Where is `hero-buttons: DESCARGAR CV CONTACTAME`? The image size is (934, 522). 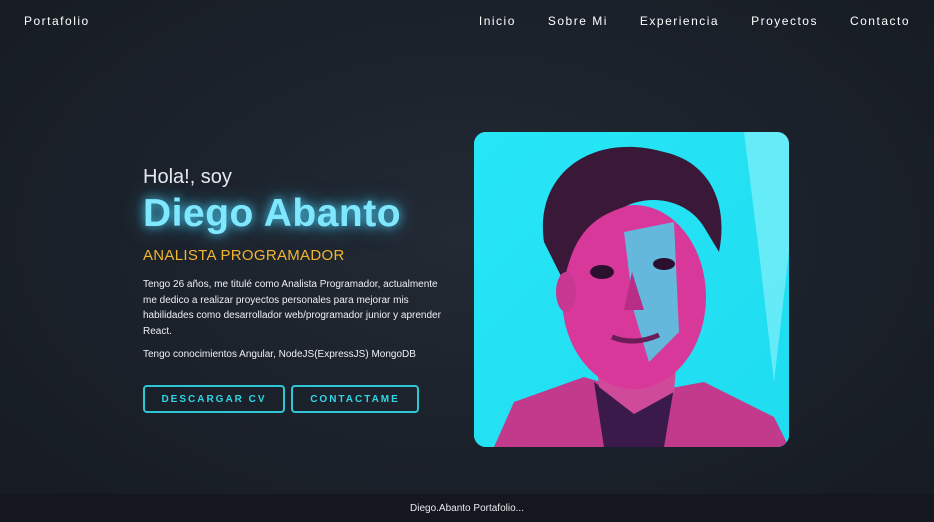 hero-buttons: DESCARGAR CV CONTACTAME is located at coordinates (303, 399).